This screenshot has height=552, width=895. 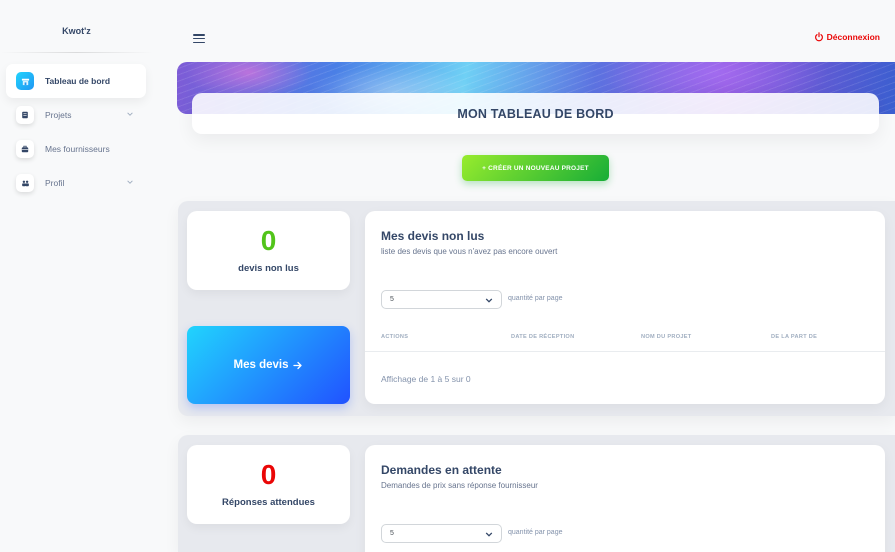 What do you see at coordinates (625, 351) in the screenshot?
I see `table-divider` at bounding box center [625, 351].